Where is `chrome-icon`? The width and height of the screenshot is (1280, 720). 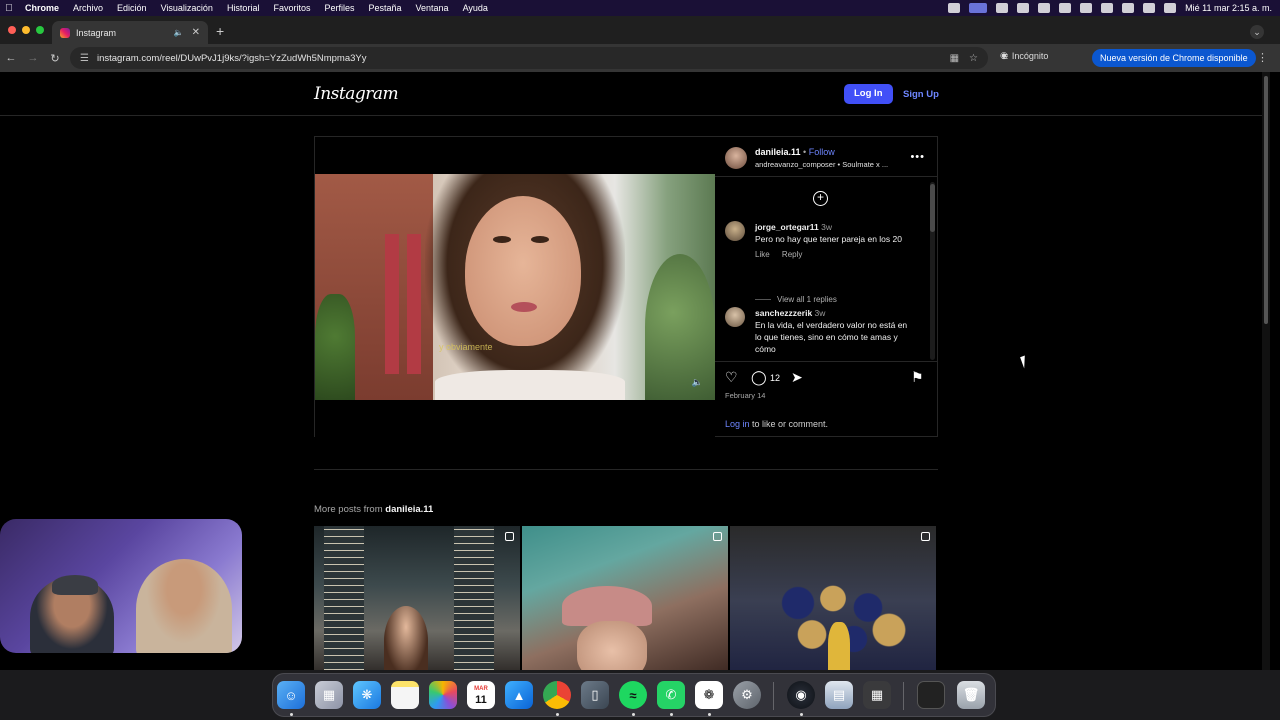 chrome-icon is located at coordinates (557, 695).